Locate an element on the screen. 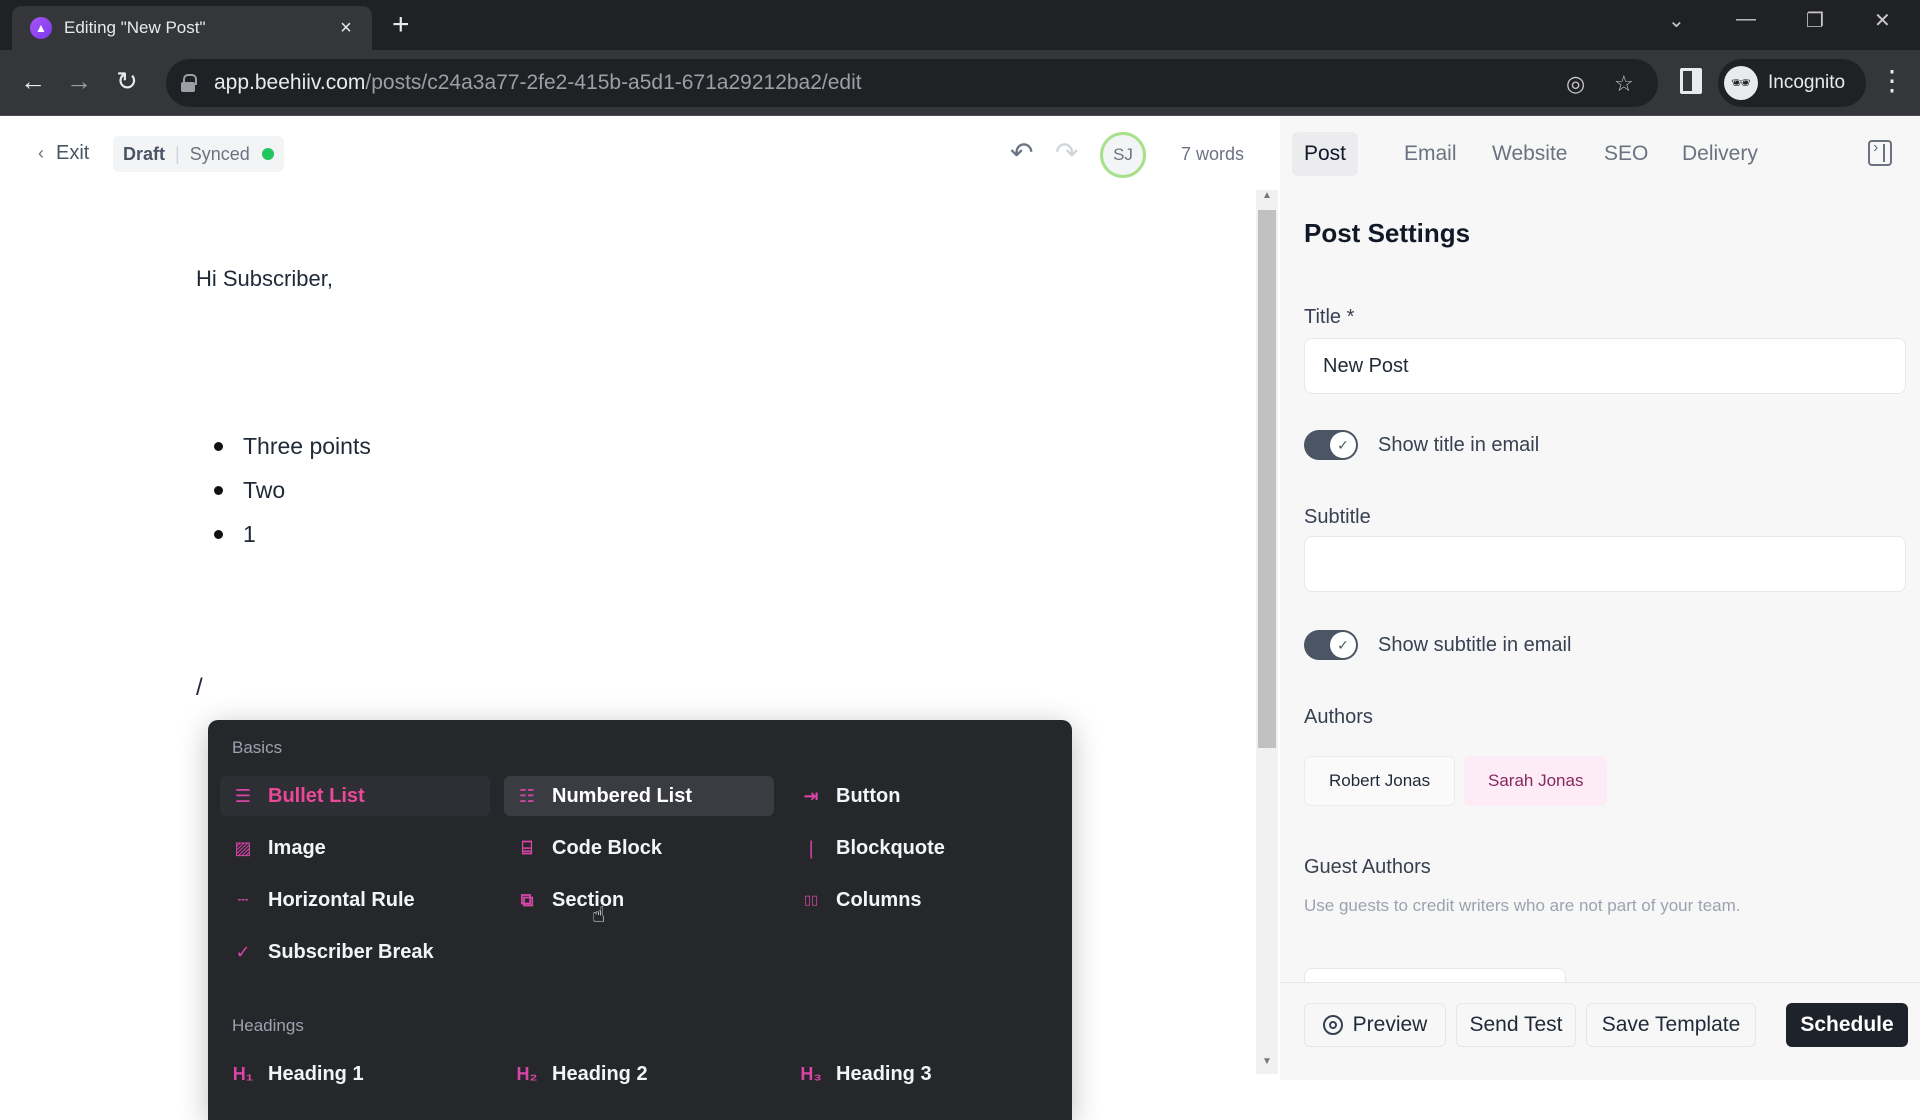 Image resolution: width=1920 pixels, height=1120 pixels. incognito-profile-button: 🕶 Incognito is located at coordinates (1792, 83).